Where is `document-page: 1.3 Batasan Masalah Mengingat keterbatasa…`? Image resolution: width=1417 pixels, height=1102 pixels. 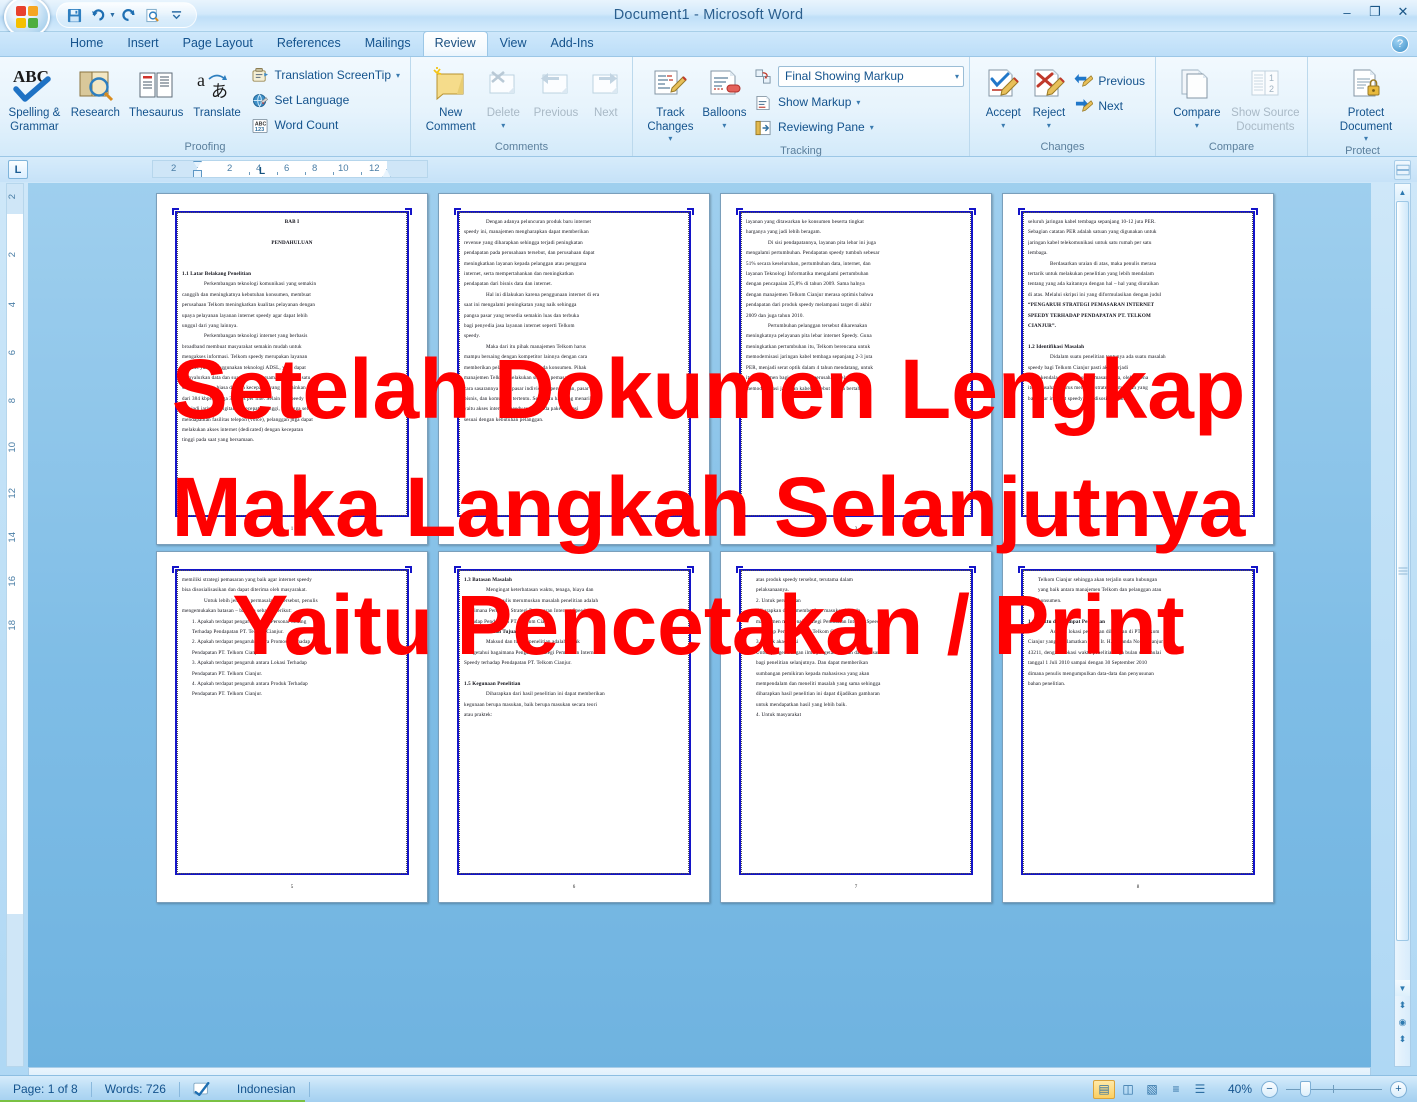
document-page: 1.3 Batasan Masalah Mengingat keterbatasa… is located at coordinates (574, 727).